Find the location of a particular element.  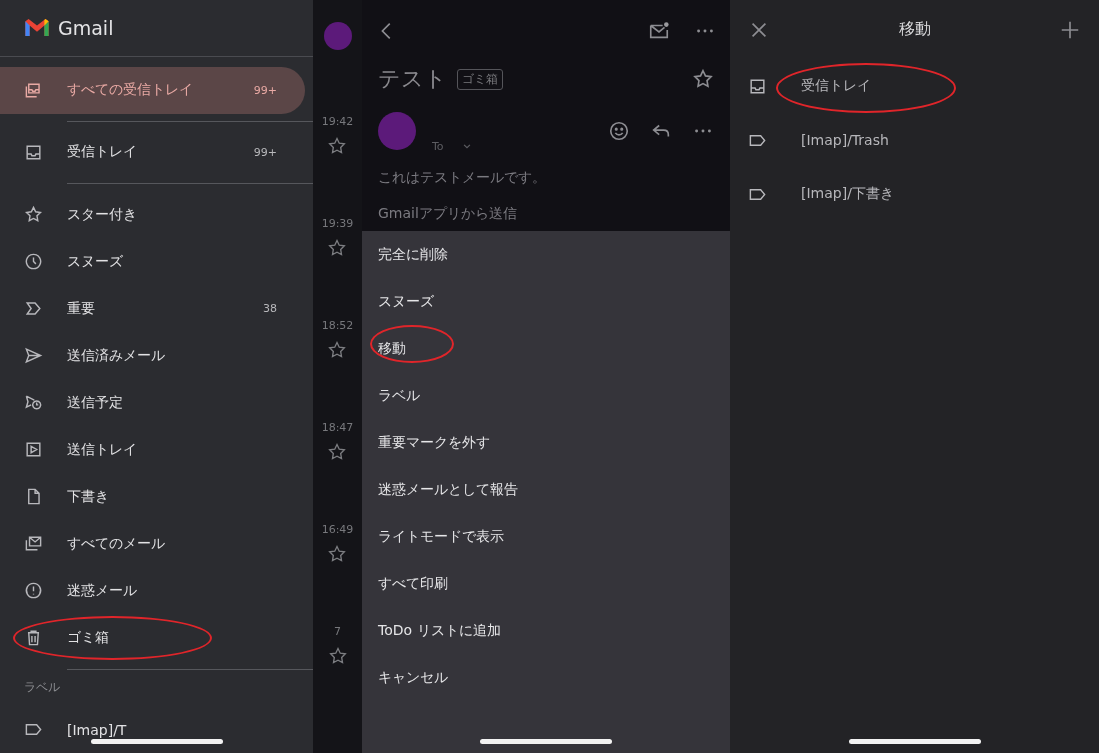

menu-item: 重要マークを外す is located at coordinates (434, 442).